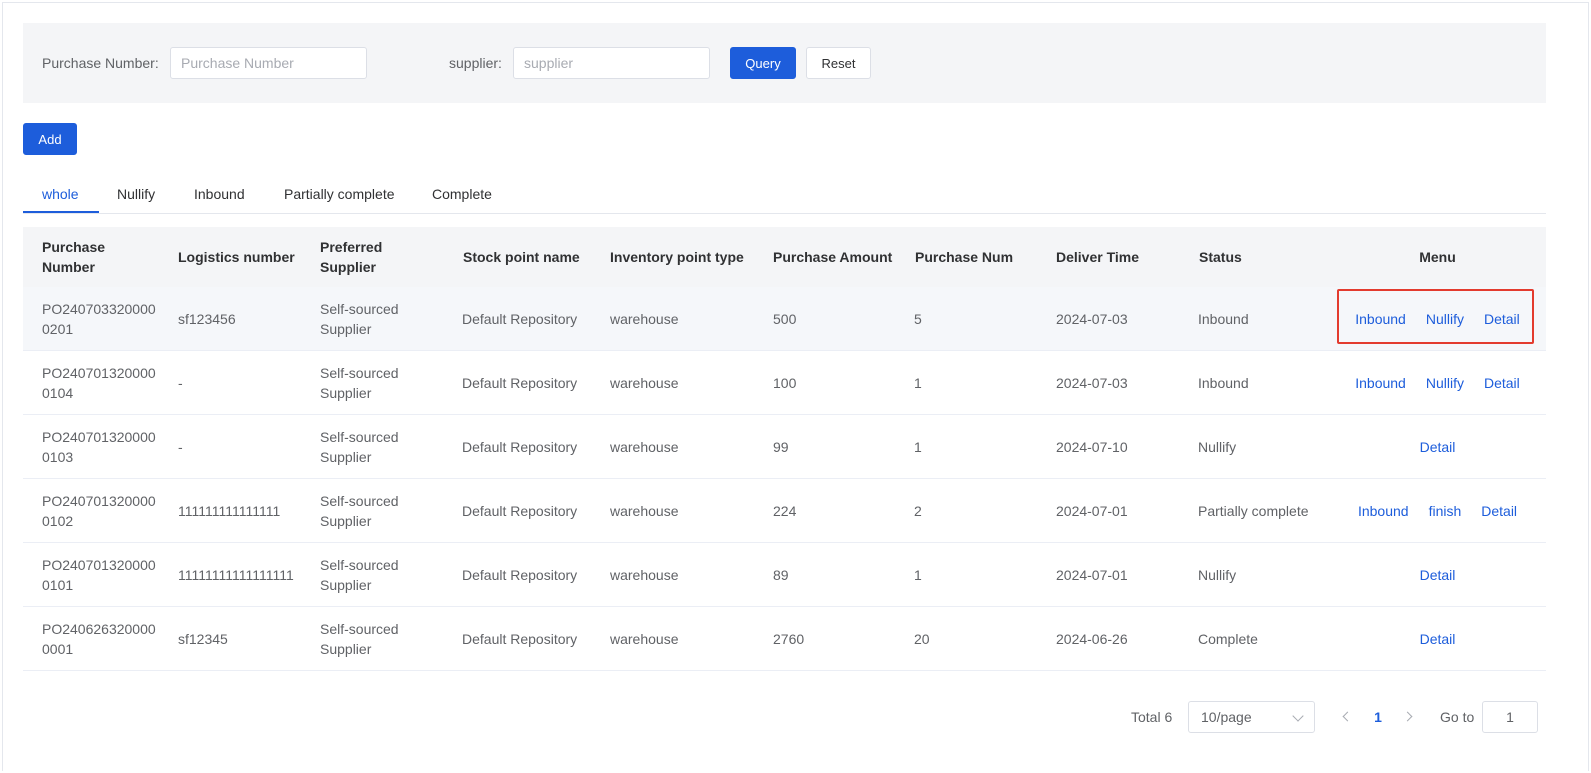 Image resolution: width=1591 pixels, height=773 pixels. I want to click on goto-page-input, so click(1510, 717).